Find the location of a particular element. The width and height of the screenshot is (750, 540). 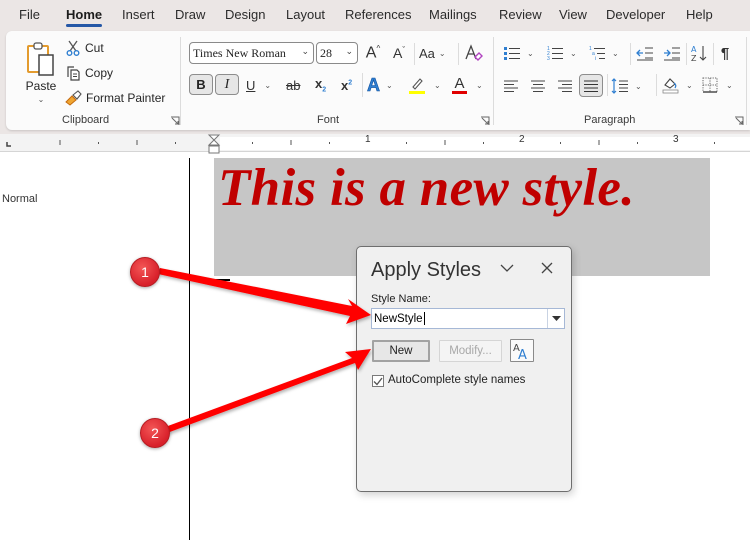

autocomplete-checkbox is located at coordinates (378, 381).